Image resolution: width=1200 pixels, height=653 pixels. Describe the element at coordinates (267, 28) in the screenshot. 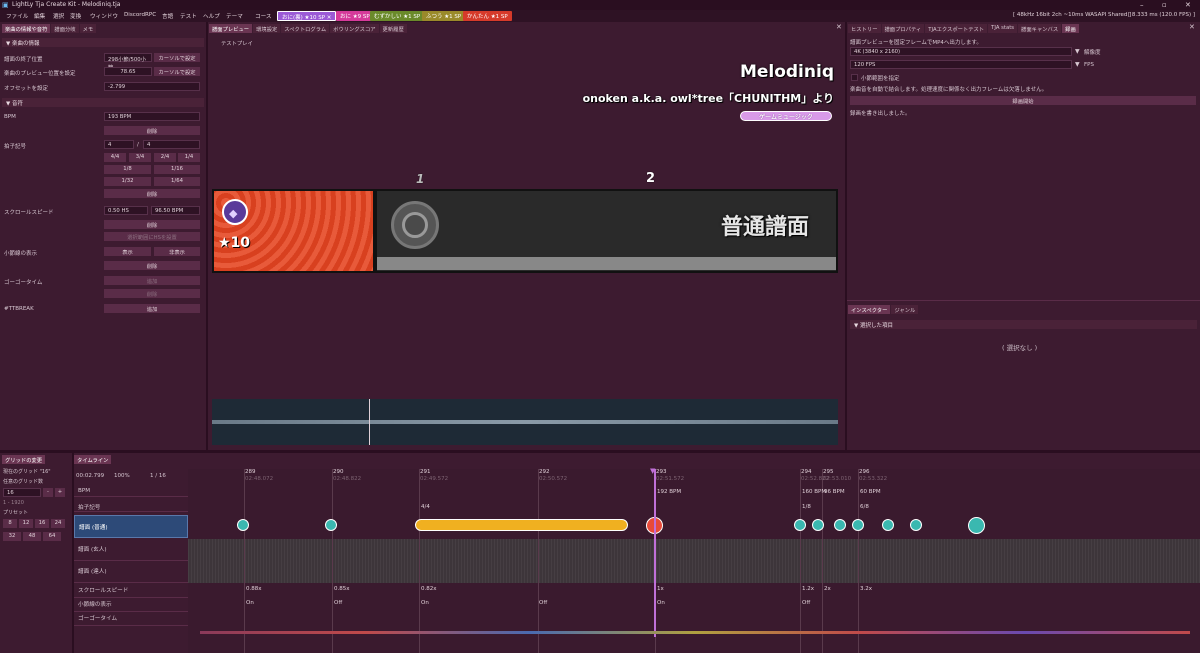

I see `tab-env-settings: 環境設定` at that location.